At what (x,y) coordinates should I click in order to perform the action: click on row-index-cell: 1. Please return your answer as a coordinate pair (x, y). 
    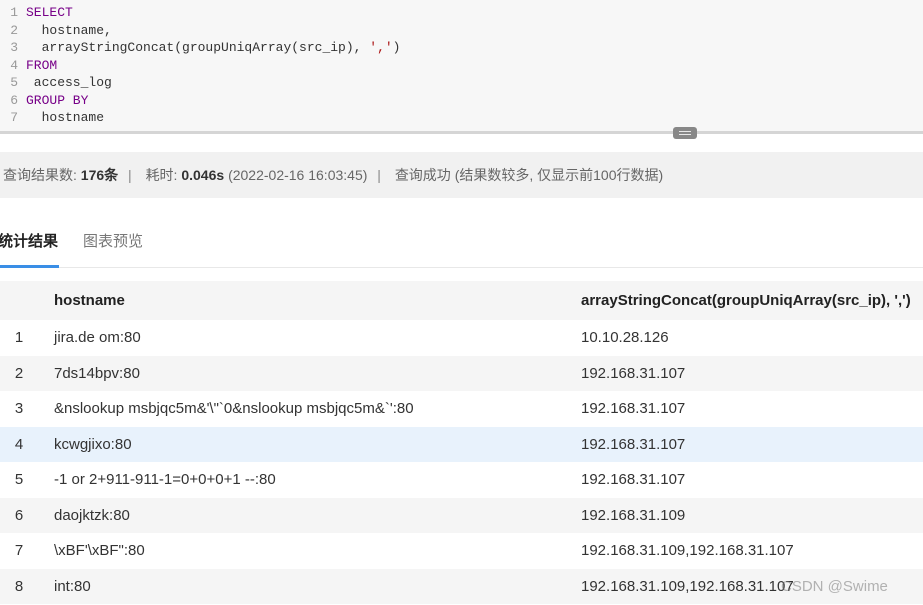
    Looking at the image, I should click on (19, 337).